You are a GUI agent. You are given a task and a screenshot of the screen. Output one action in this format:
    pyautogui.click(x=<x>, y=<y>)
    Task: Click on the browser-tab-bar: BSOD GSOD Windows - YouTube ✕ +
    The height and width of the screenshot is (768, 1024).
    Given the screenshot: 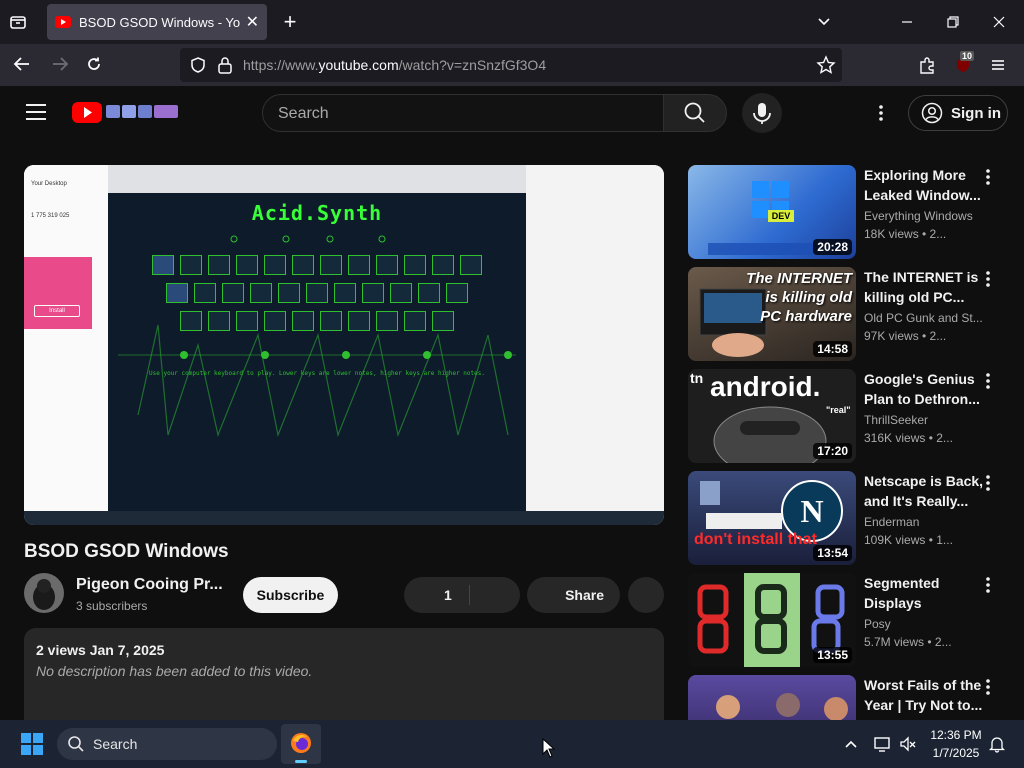 What is the action you would take?
    pyautogui.click(x=512, y=22)
    